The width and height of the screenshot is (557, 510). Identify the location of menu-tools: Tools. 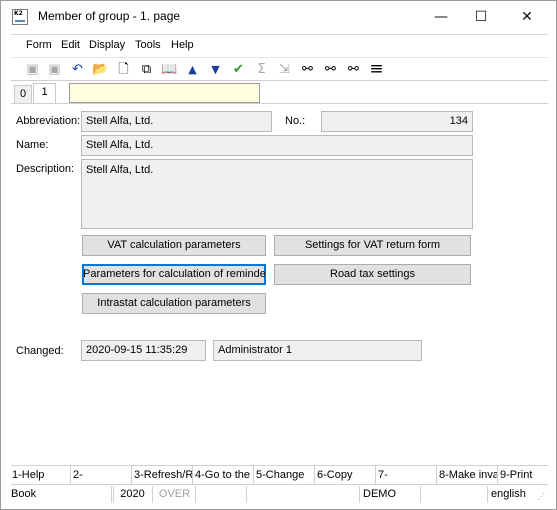
(148, 45).